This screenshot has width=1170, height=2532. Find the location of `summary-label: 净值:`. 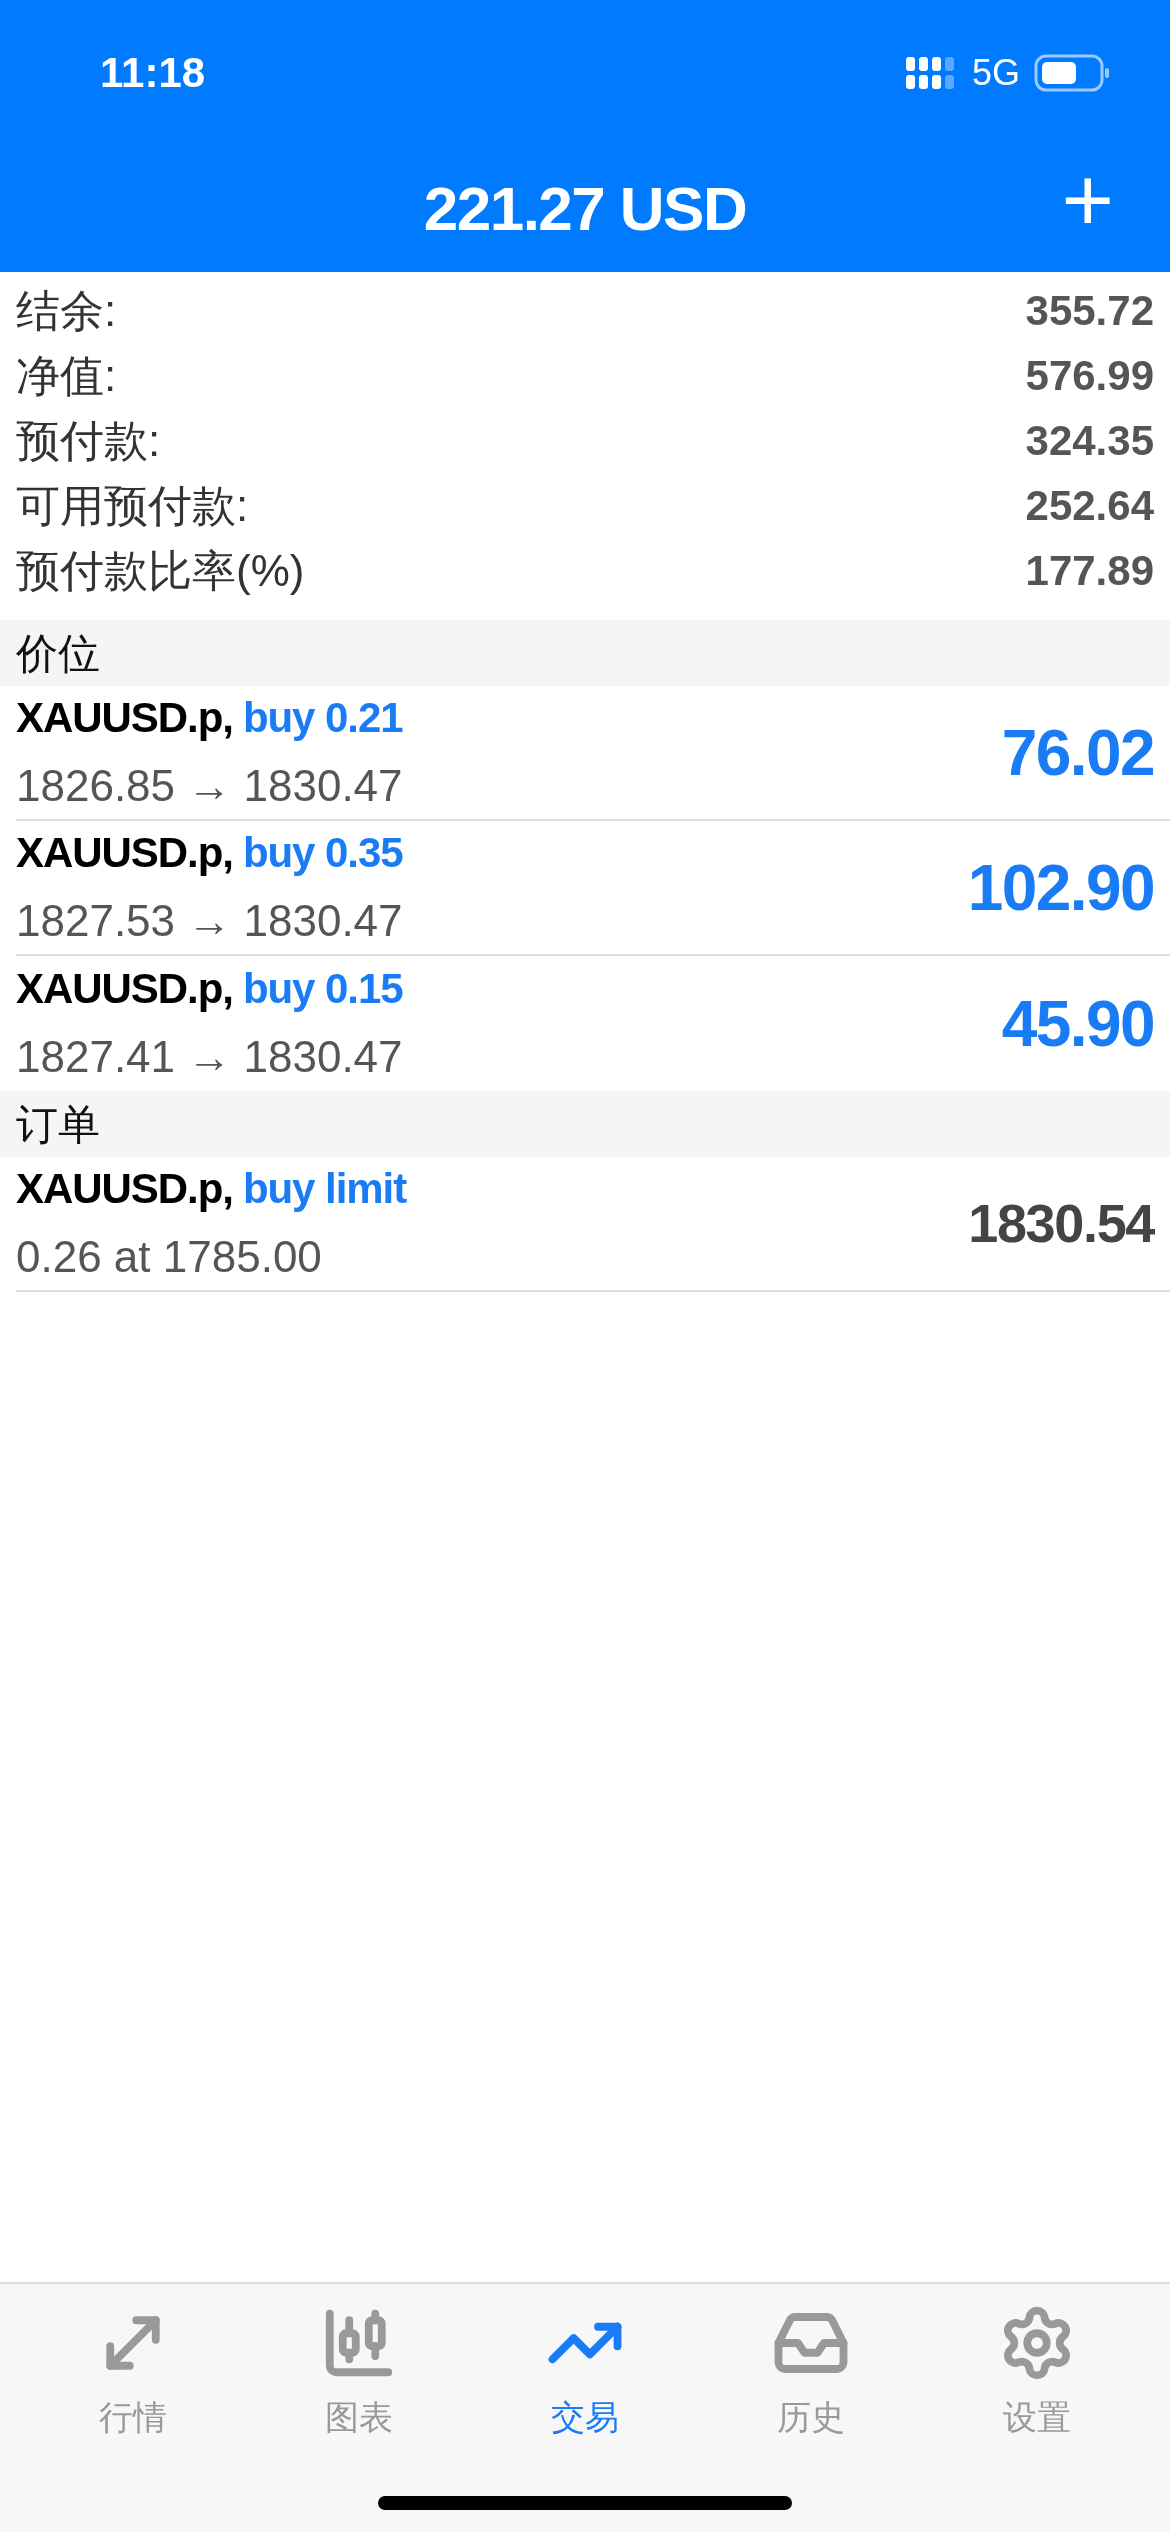

summary-label: 净值: is located at coordinates (66, 375).